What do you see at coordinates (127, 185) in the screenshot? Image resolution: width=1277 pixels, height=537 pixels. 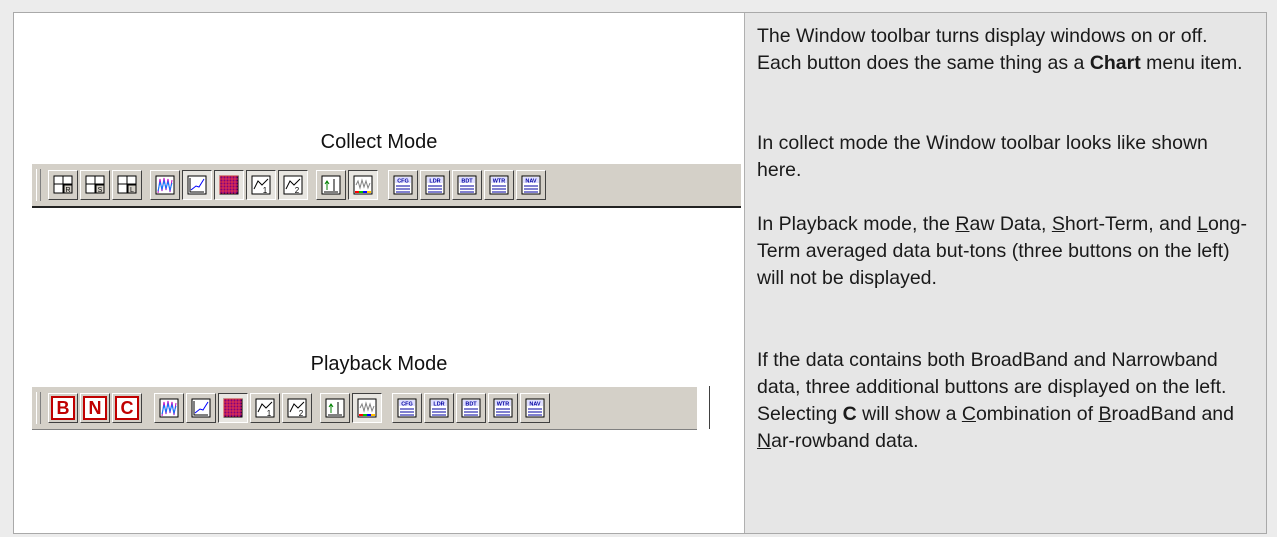 I see `long-term-button: L` at bounding box center [127, 185].